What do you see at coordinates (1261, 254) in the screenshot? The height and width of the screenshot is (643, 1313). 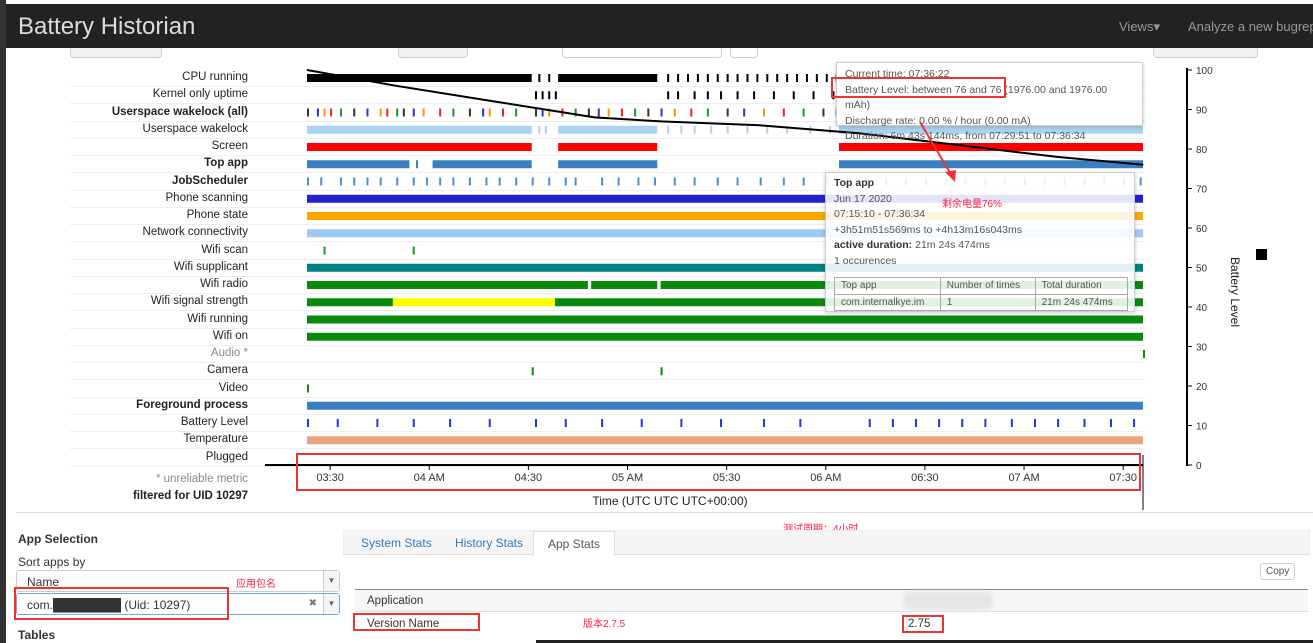 I see `battery-legend-swatch` at bounding box center [1261, 254].